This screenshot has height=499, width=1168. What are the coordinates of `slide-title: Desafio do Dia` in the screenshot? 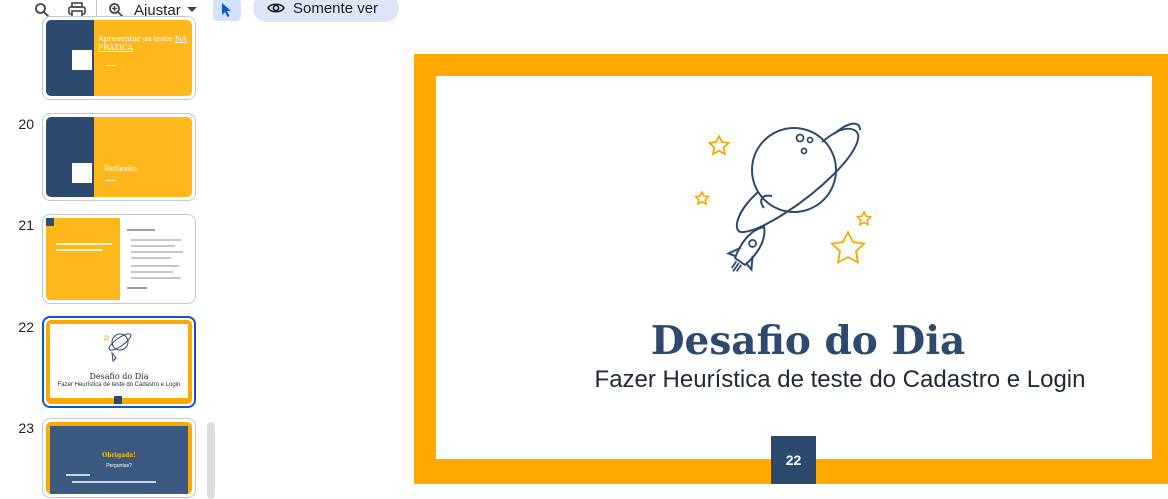 It's located at (808, 341).